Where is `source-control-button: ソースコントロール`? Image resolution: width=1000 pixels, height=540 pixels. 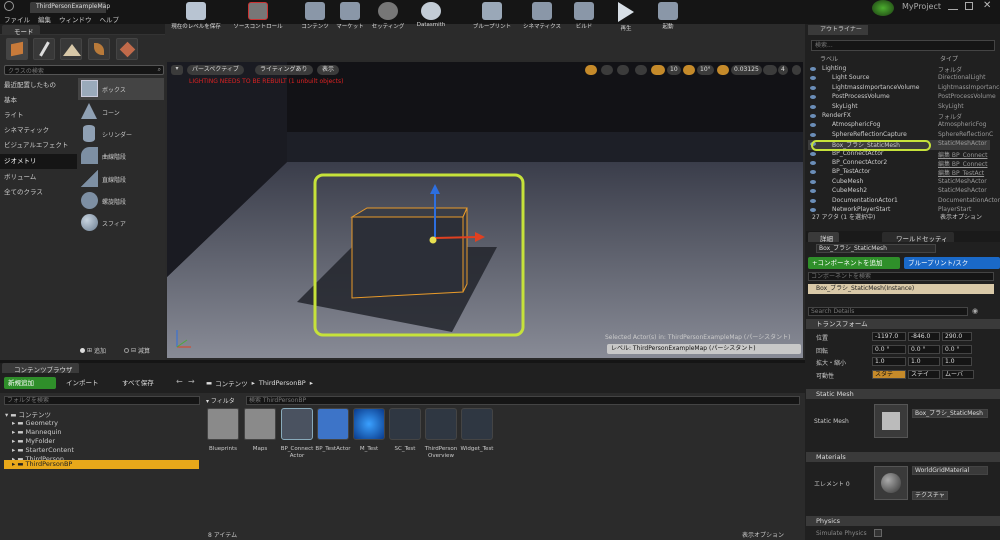
source-control-button: ソースコントロール is located at coordinates (258, 18).